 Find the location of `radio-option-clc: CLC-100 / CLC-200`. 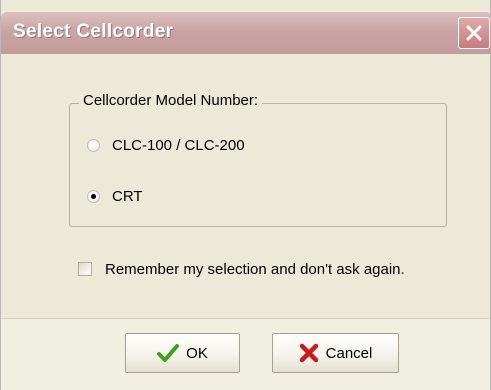

radio-option-clc: CLC-100 / CLC-200 is located at coordinates (166, 145).